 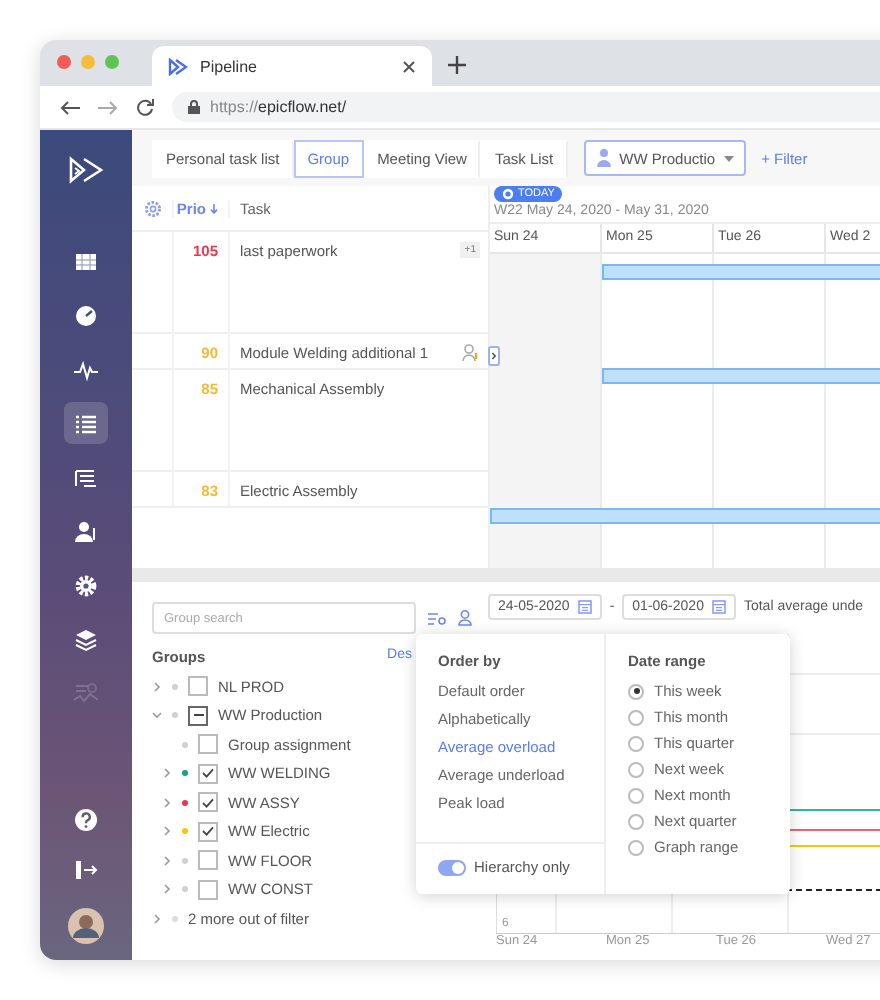 I want to click on status-dot, so click(x=175, y=918).